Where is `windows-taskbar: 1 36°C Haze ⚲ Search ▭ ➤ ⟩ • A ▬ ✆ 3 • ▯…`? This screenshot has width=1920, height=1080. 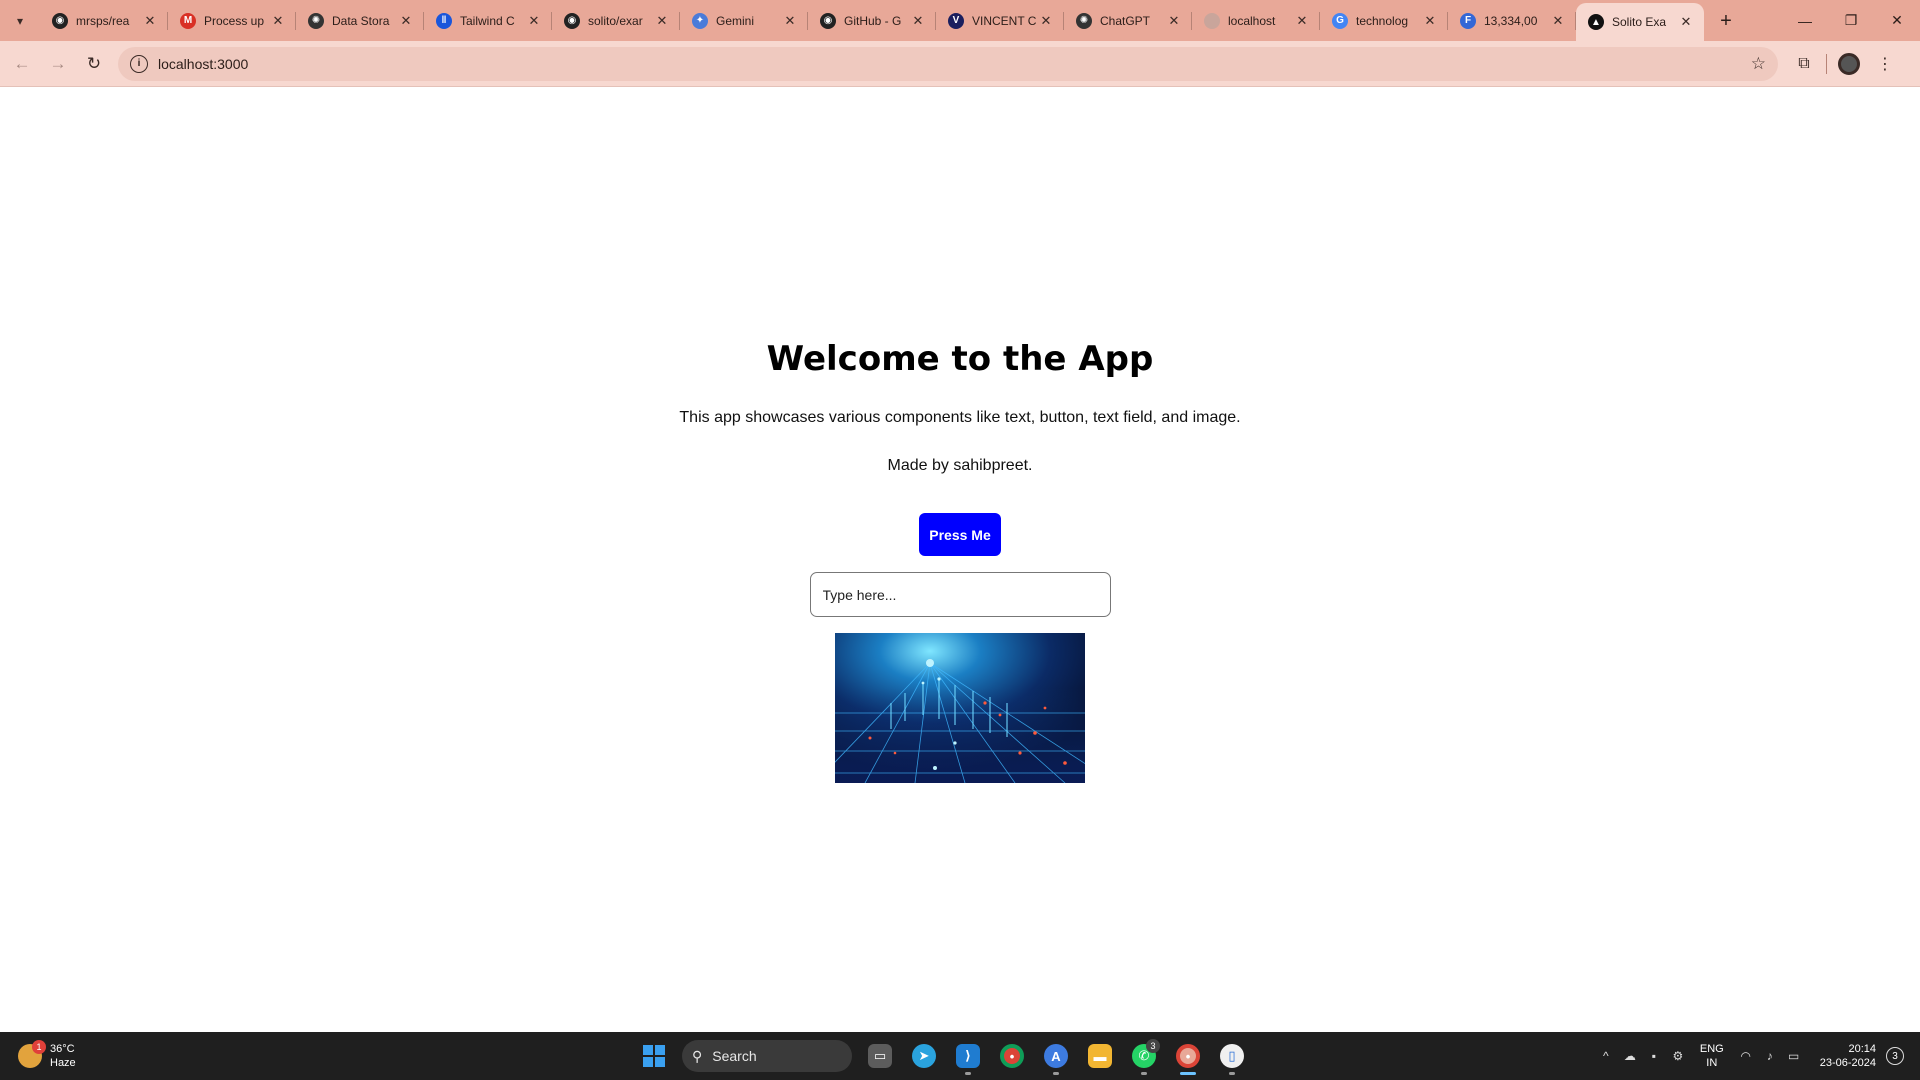
windows-taskbar: 1 36°C Haze ⚲ Search ▭ ➤ ⟩ • A ▬ ✆ 3 • ▯… is located at coordinates (960, 1056).